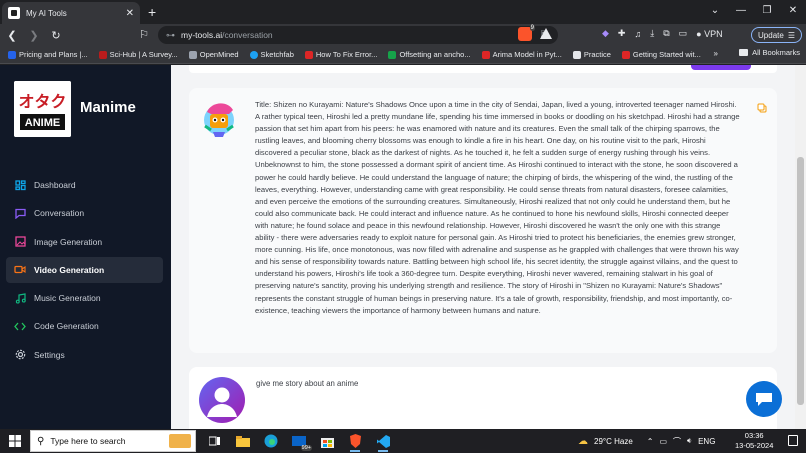  I want to click on weather-icon: ☁, so click(583, 441).